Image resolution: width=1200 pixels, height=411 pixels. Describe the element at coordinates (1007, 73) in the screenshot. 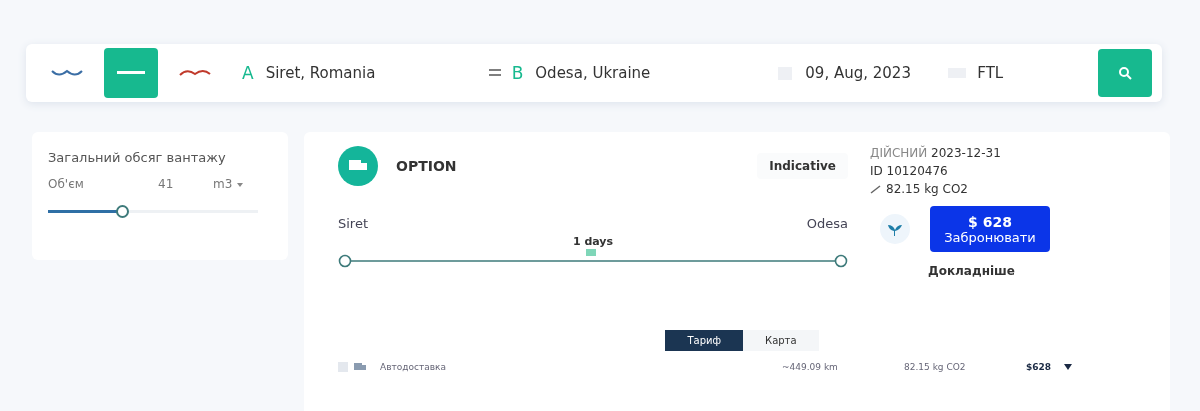

I see `load-type-select: FTL` at that location.